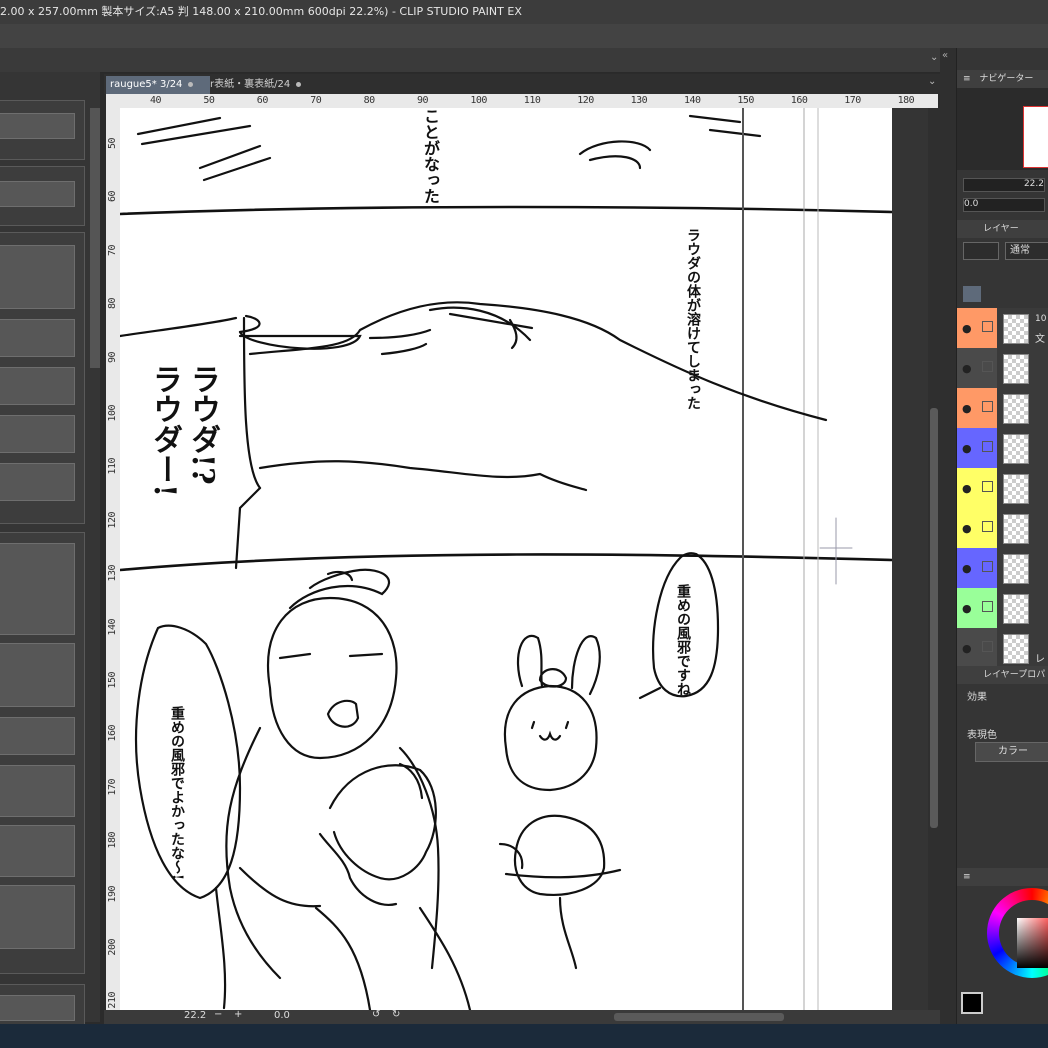 This screenshot has height=1048, width=1048. I want to click on blend-mode-select: 通常, so click(1026, 251).